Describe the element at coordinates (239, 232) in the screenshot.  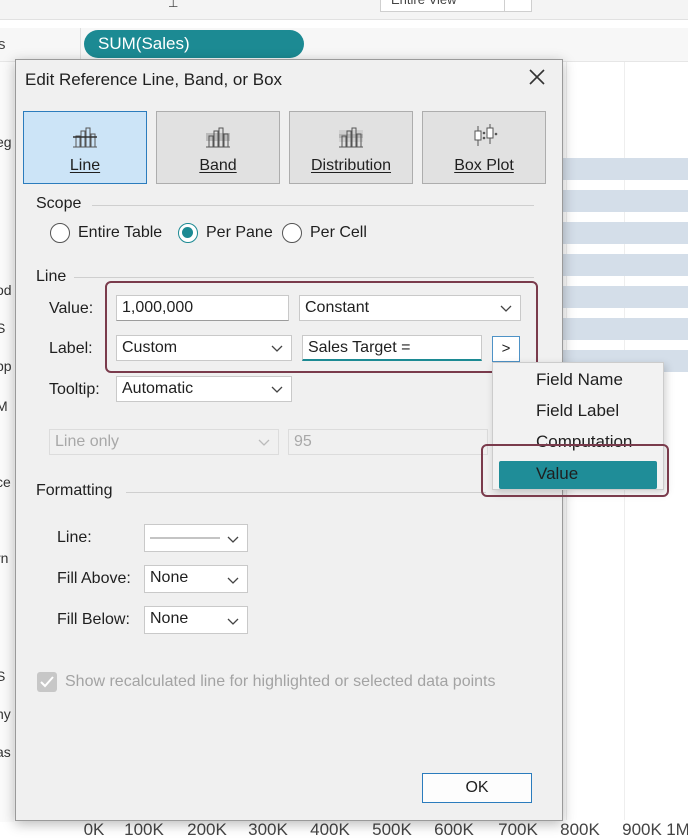
I see `radio-label: Per Pane` at that location.